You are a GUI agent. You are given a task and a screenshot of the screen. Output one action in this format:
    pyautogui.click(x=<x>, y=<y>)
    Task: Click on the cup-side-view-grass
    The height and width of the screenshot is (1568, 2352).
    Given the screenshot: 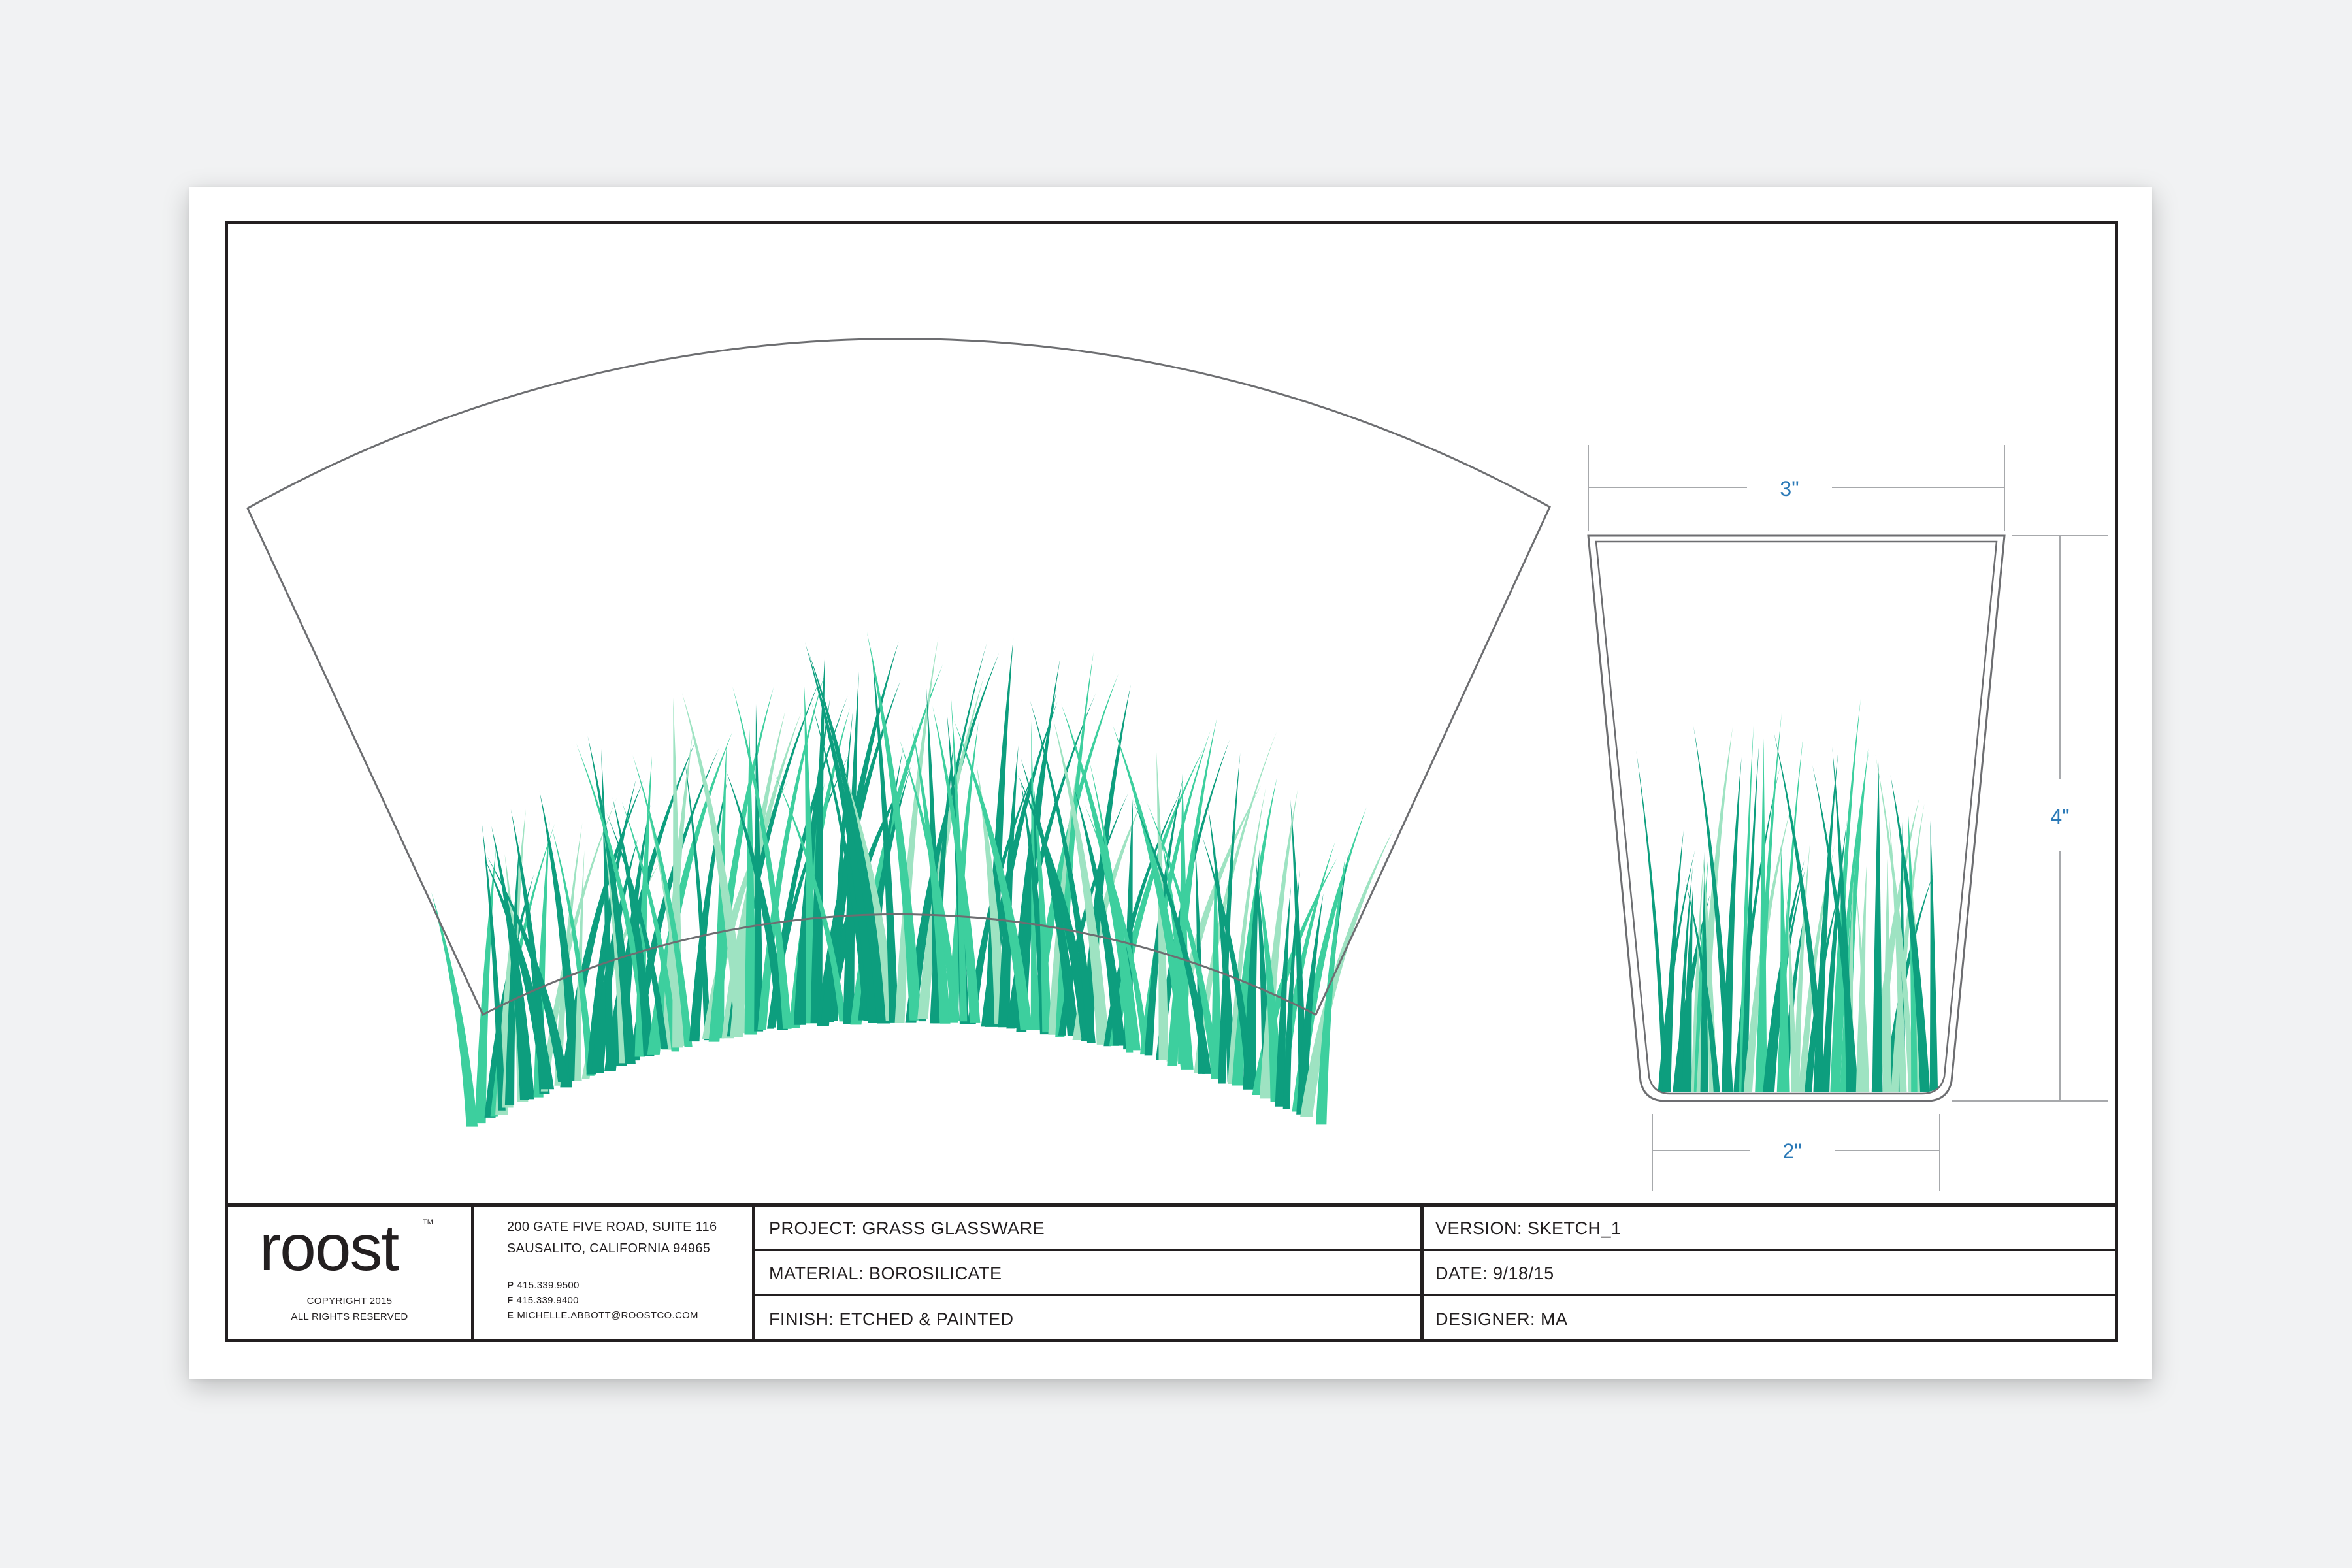 What is the action you would take?
    pyautogui.click(x=1787, y=895)
    